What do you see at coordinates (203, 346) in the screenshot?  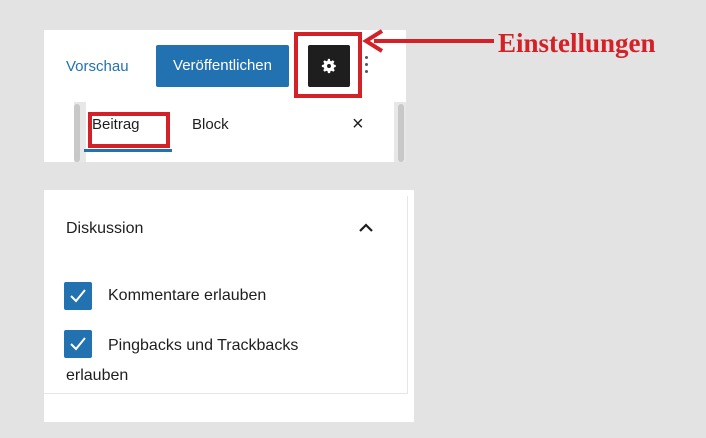 I see `allow-pingbacks-label: Pingbacks und Trackbacks` at bounding box center [203, 346].